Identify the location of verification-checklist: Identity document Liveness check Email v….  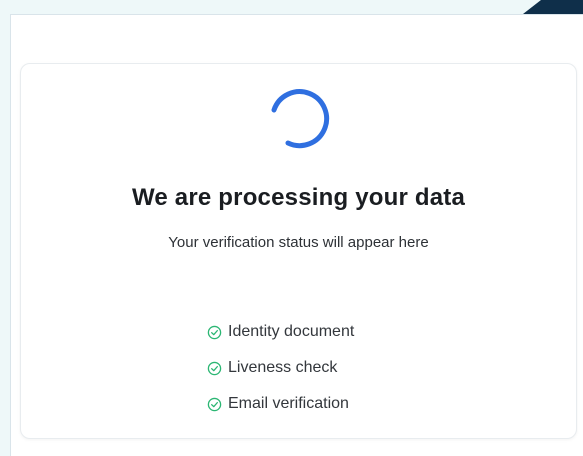
(280, 368).